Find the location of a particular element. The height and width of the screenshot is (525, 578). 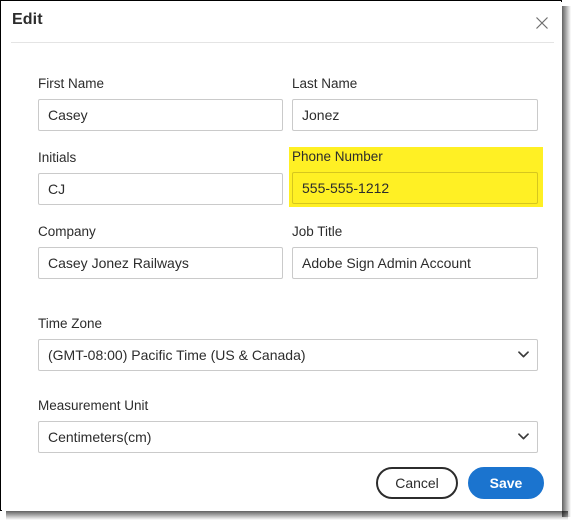

measurement-unit-select: Centimeters(cm) is located at coordinates (288, 437).